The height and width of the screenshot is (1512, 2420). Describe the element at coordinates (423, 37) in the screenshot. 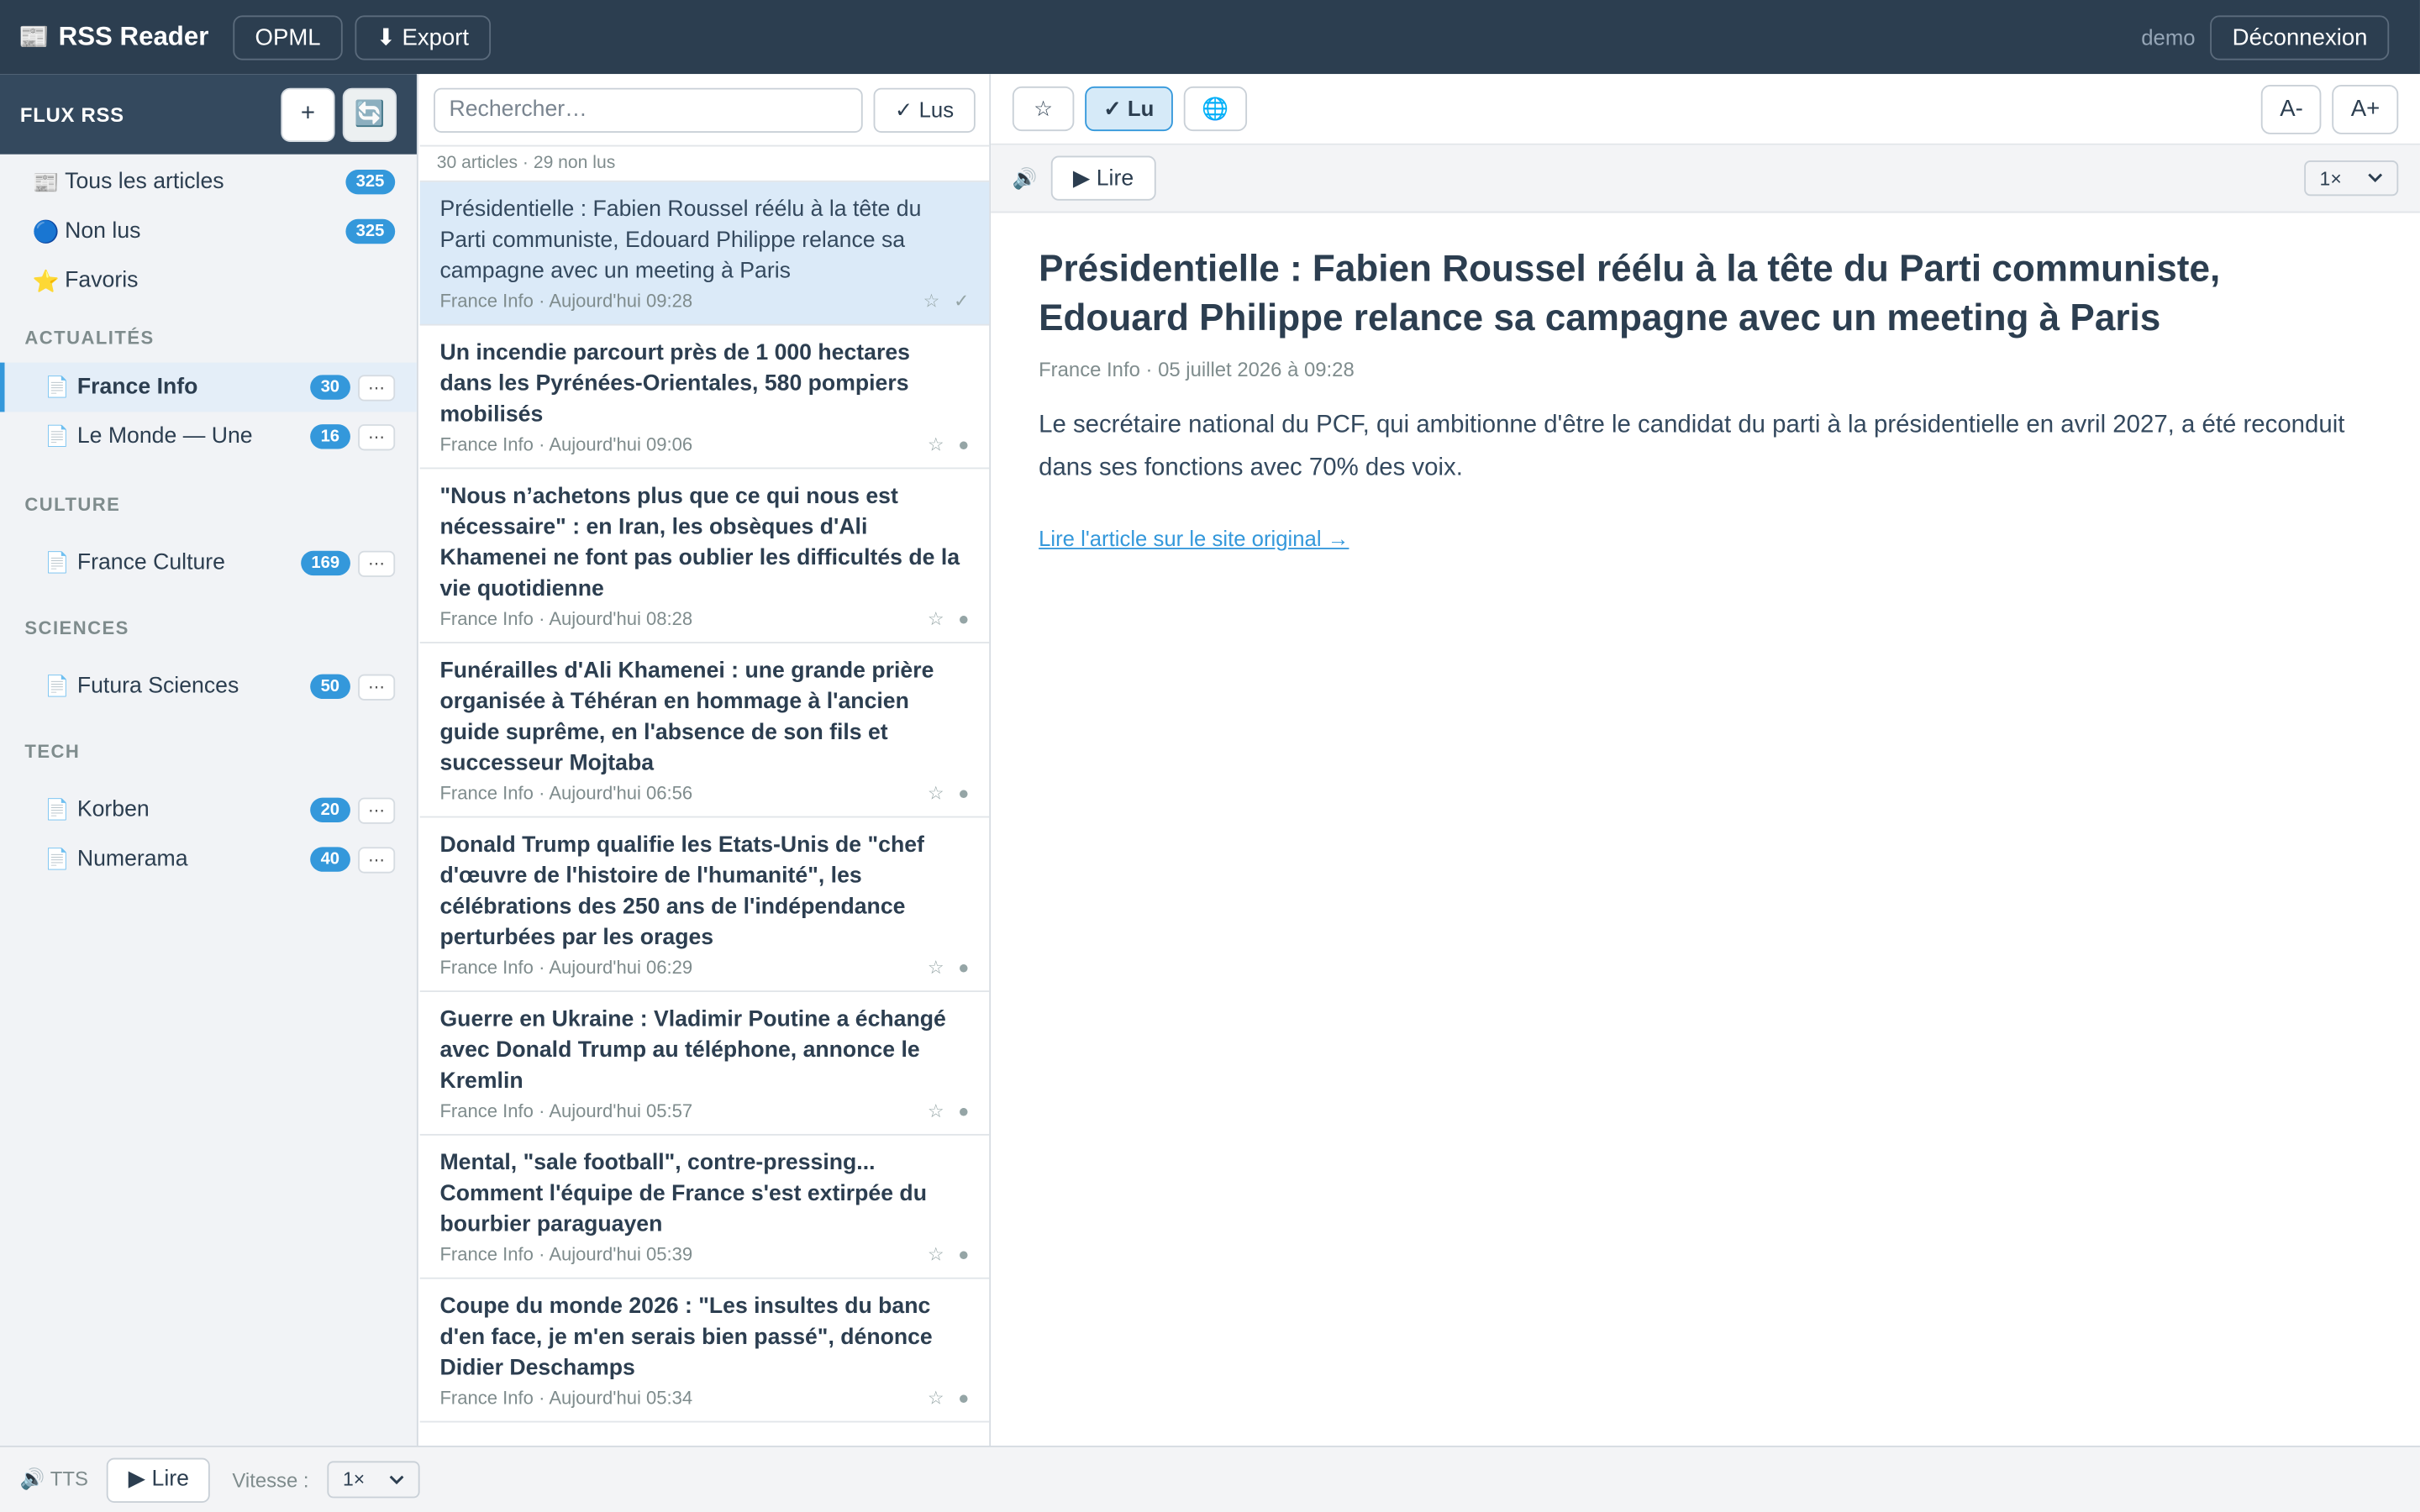

I see `export-button: ⬇ Export` at that location.